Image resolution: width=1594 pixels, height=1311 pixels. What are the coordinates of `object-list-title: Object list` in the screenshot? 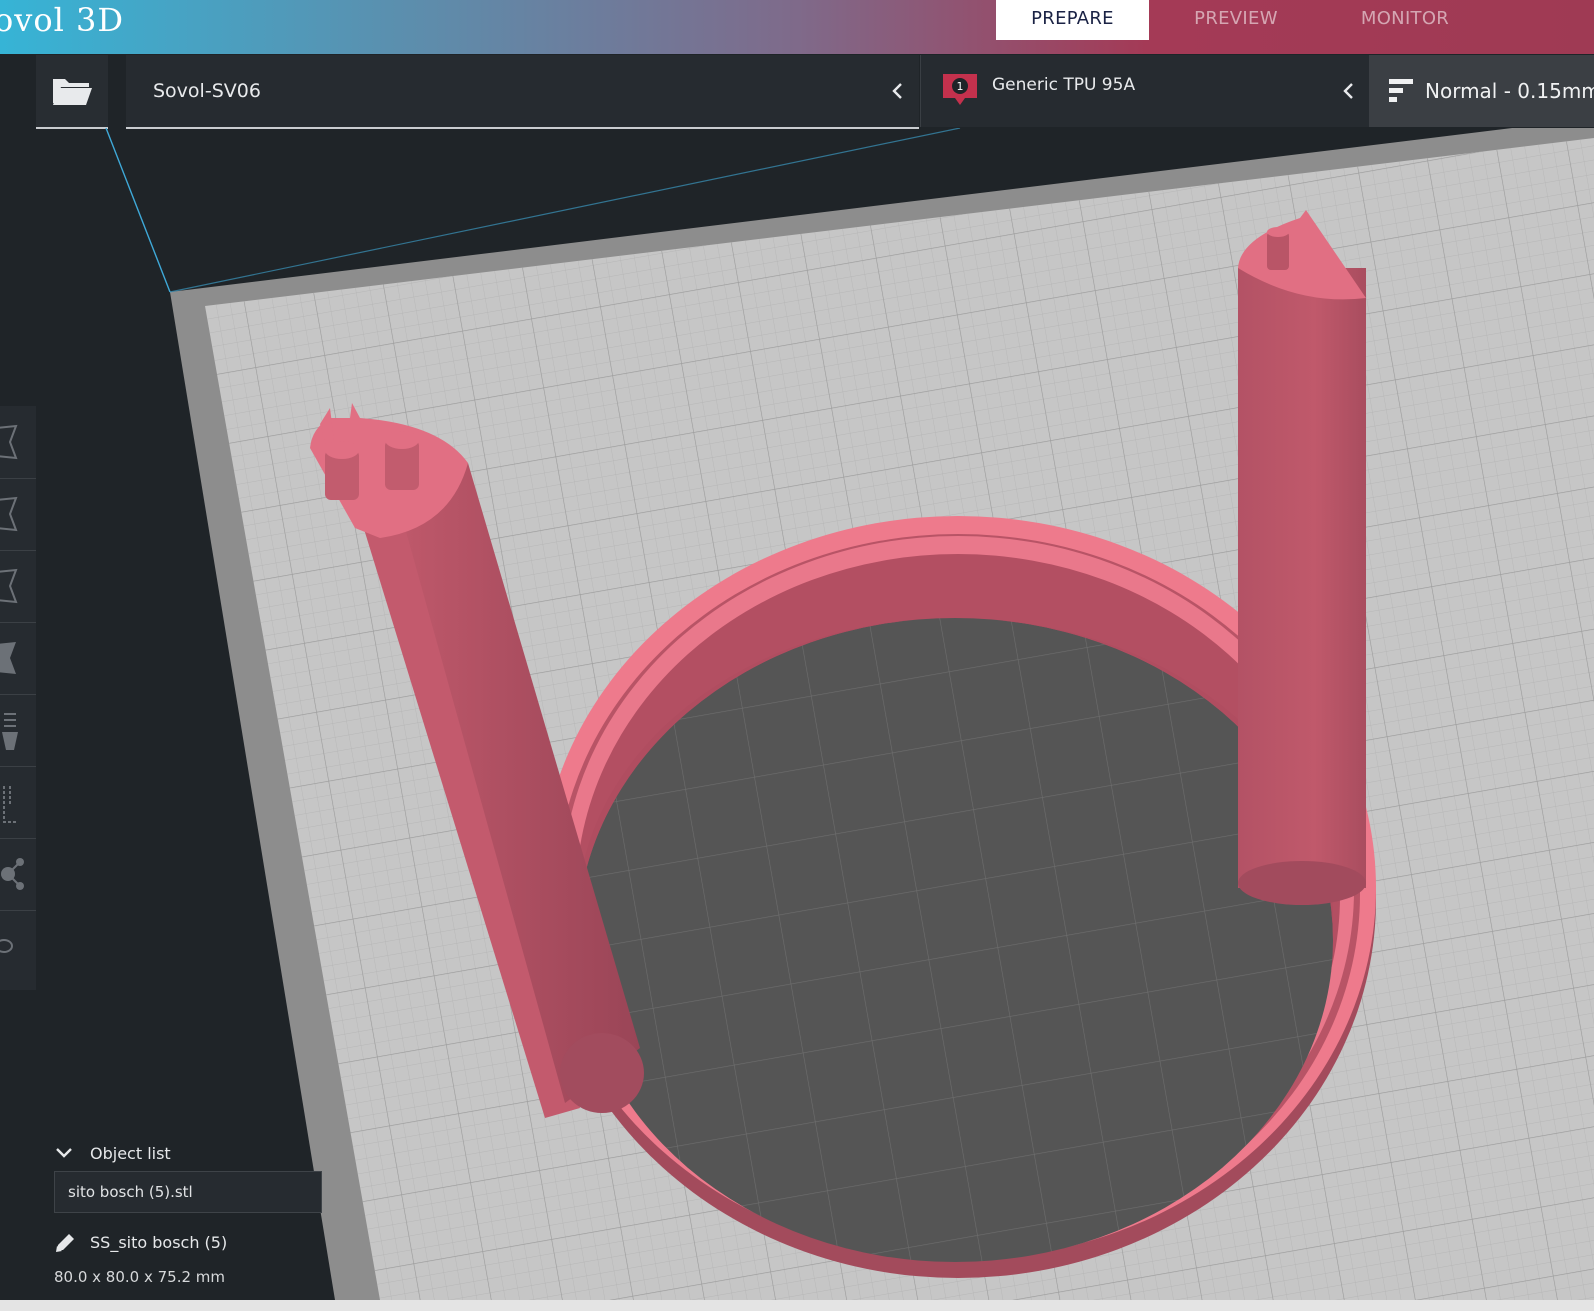 It's located at (130, 1153).